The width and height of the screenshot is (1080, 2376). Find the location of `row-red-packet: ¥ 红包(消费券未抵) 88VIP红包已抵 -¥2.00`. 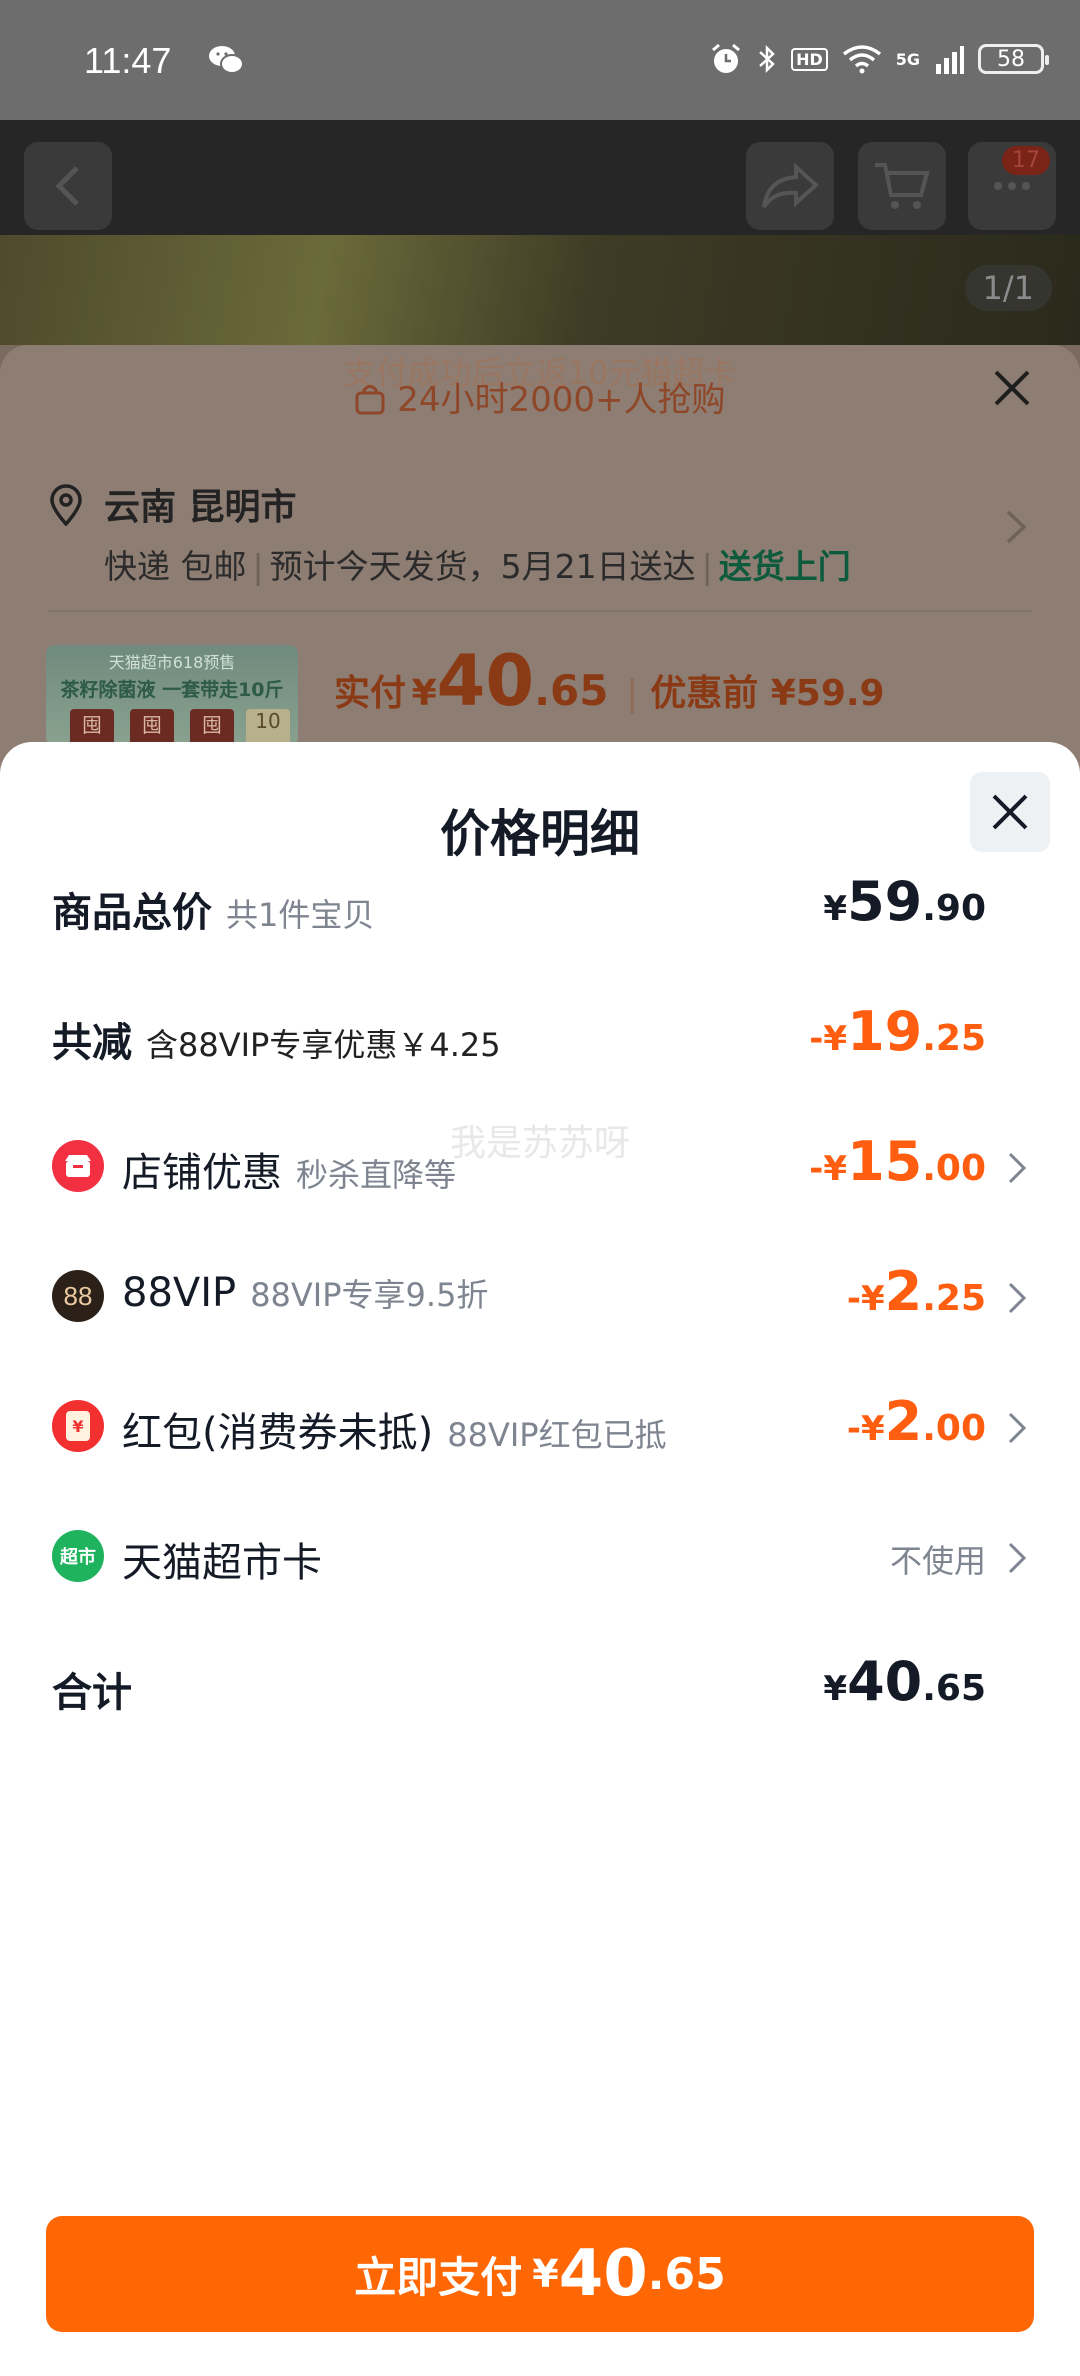

row-red-packet: ¥ 红包(消费券未抵) 88VIP红包已抵 -¥2.00 is located at coordinates (540, 1426).